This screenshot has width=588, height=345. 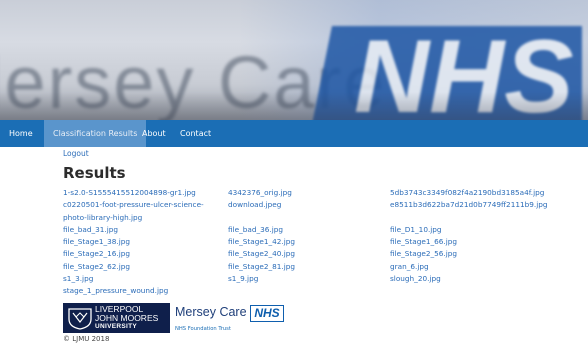 I want to click on result-link: download.jpeg, so click(x=261, y=205).